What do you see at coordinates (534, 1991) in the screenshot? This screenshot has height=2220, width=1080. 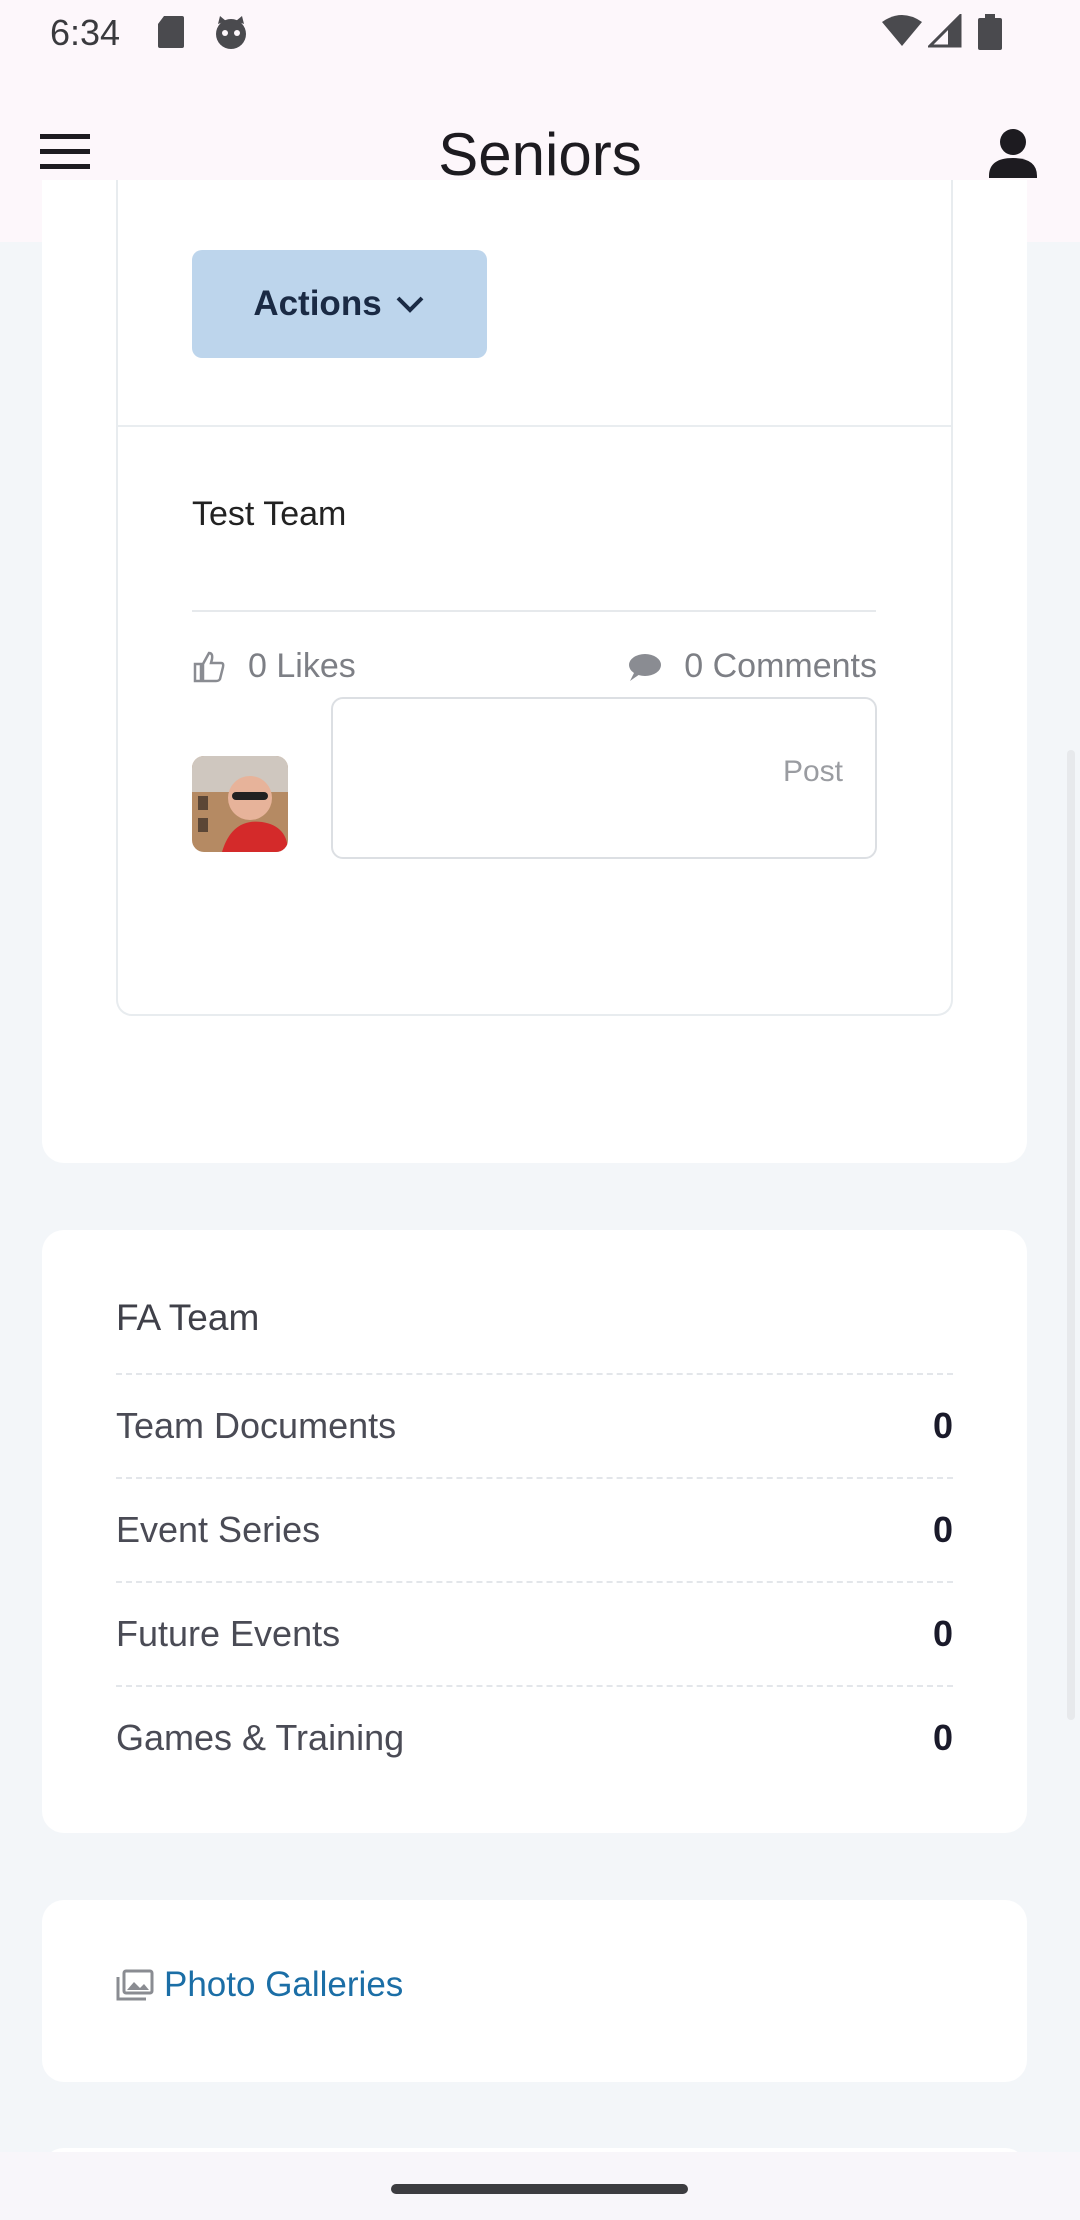 I see `gallery-card: Photo Galleries` at bounding box center [534, 1991].